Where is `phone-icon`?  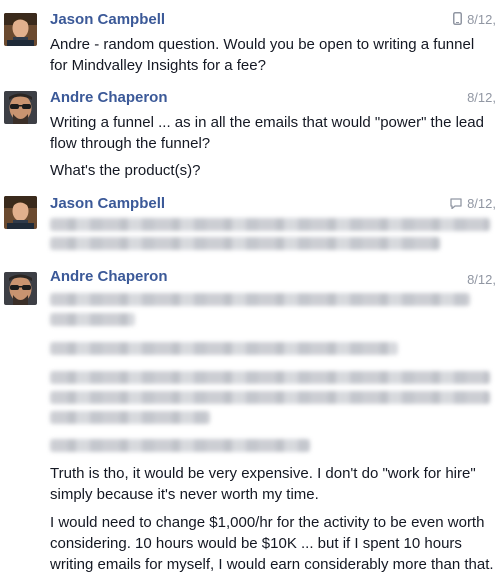 phone-icon is located at coordinates (458, 20).